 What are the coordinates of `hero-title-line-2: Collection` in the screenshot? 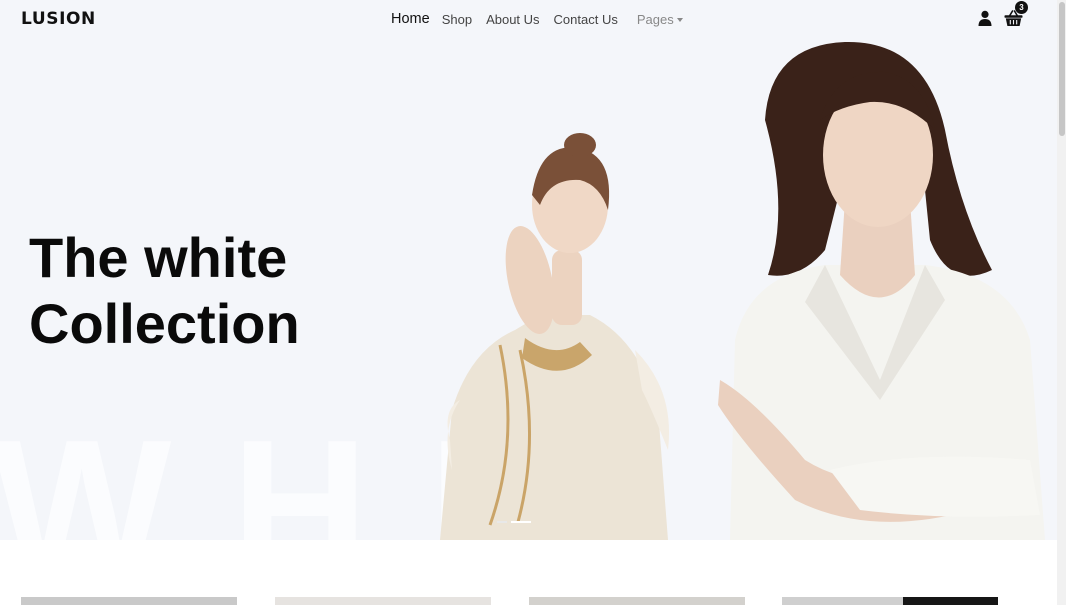 It's located at (164, 323).